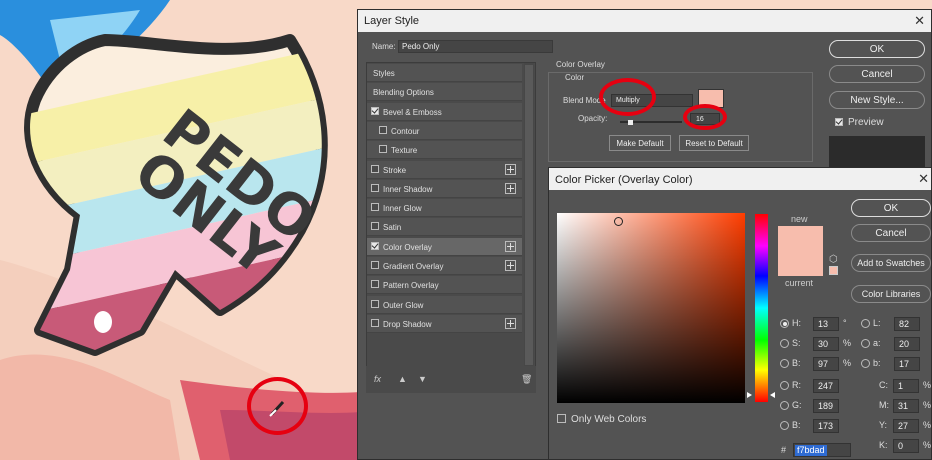  What do you see at coordinates (839, 122) in the screenshot?
I see `preview-checkbox` at bounding box center [839, 122].